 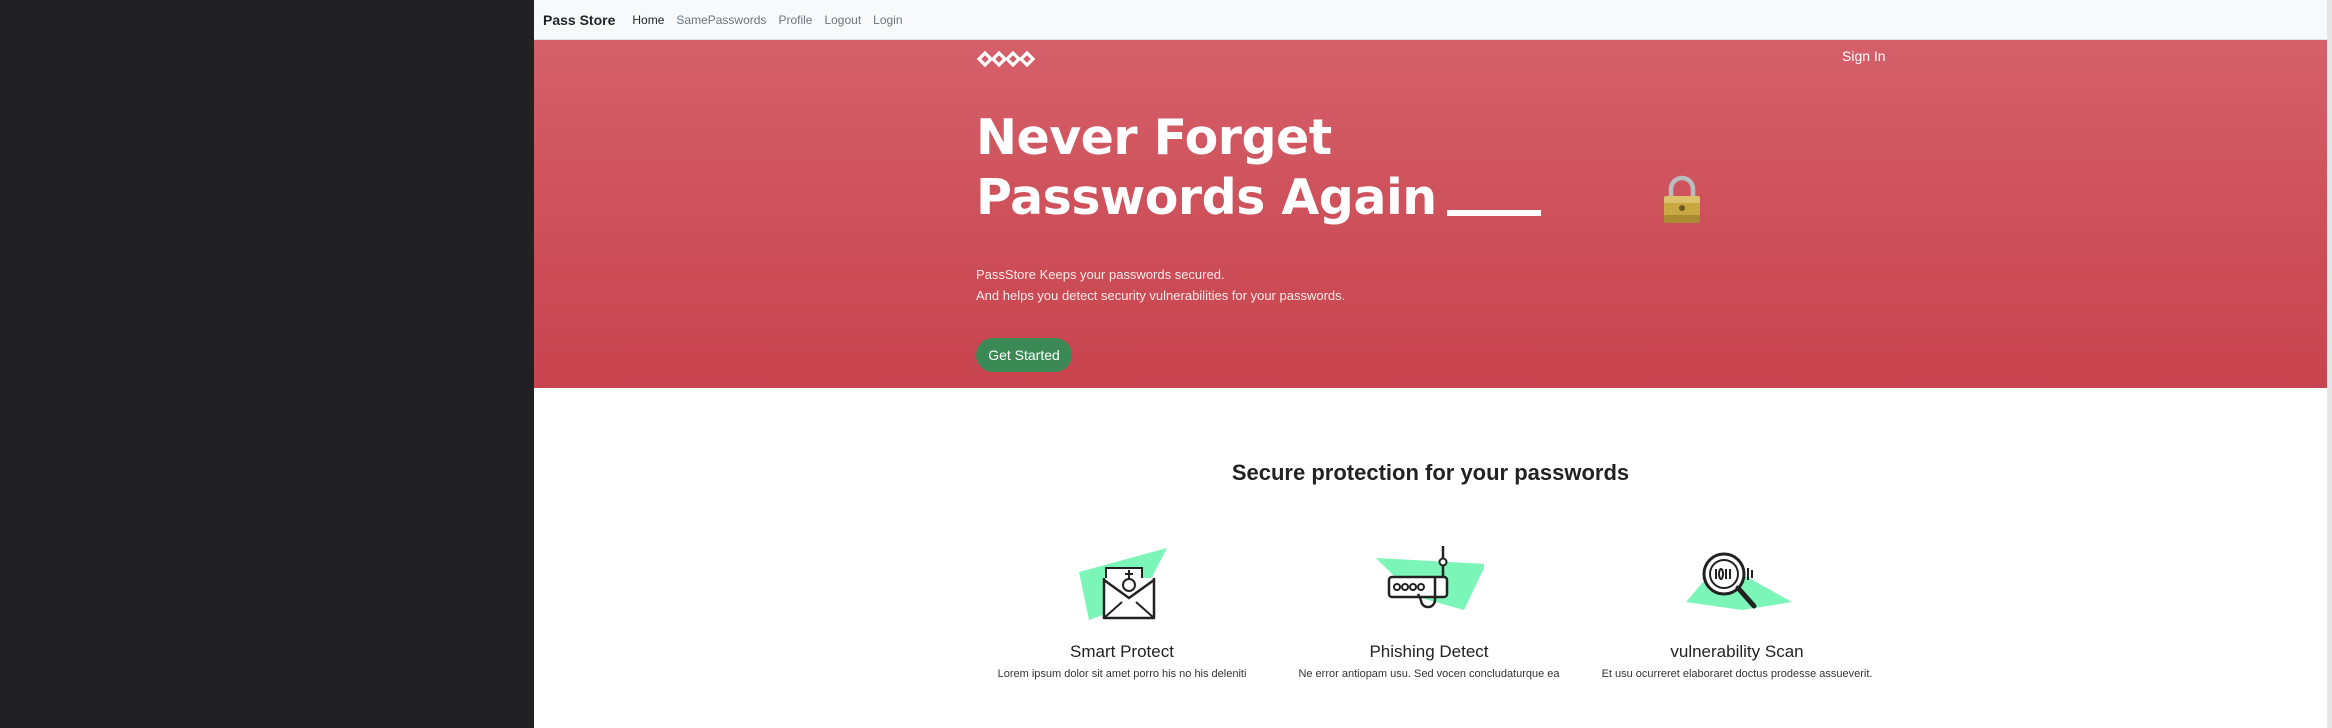 What do you see at coordinates (1123, 584) in the screenshot?
I see `envelope-lock-icon` at bounding box center [1123, 584].